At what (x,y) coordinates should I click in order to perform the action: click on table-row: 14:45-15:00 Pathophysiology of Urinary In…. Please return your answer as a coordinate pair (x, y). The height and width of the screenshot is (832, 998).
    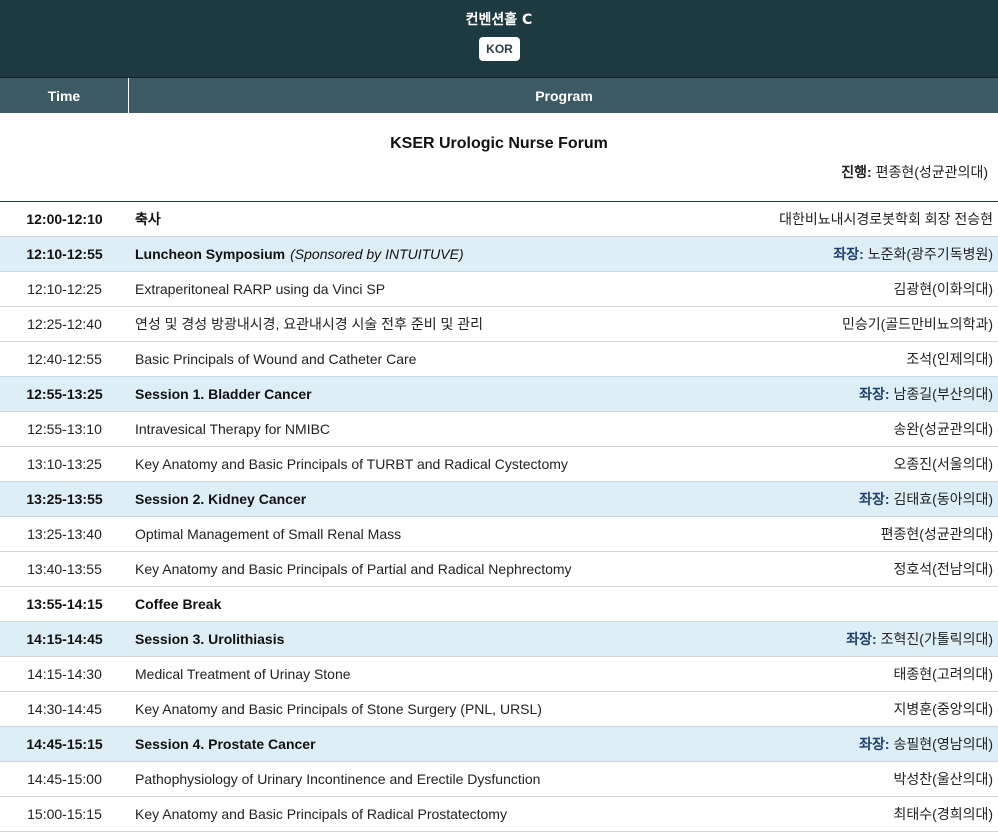
    Looking at the image, I should click on (499, 779).